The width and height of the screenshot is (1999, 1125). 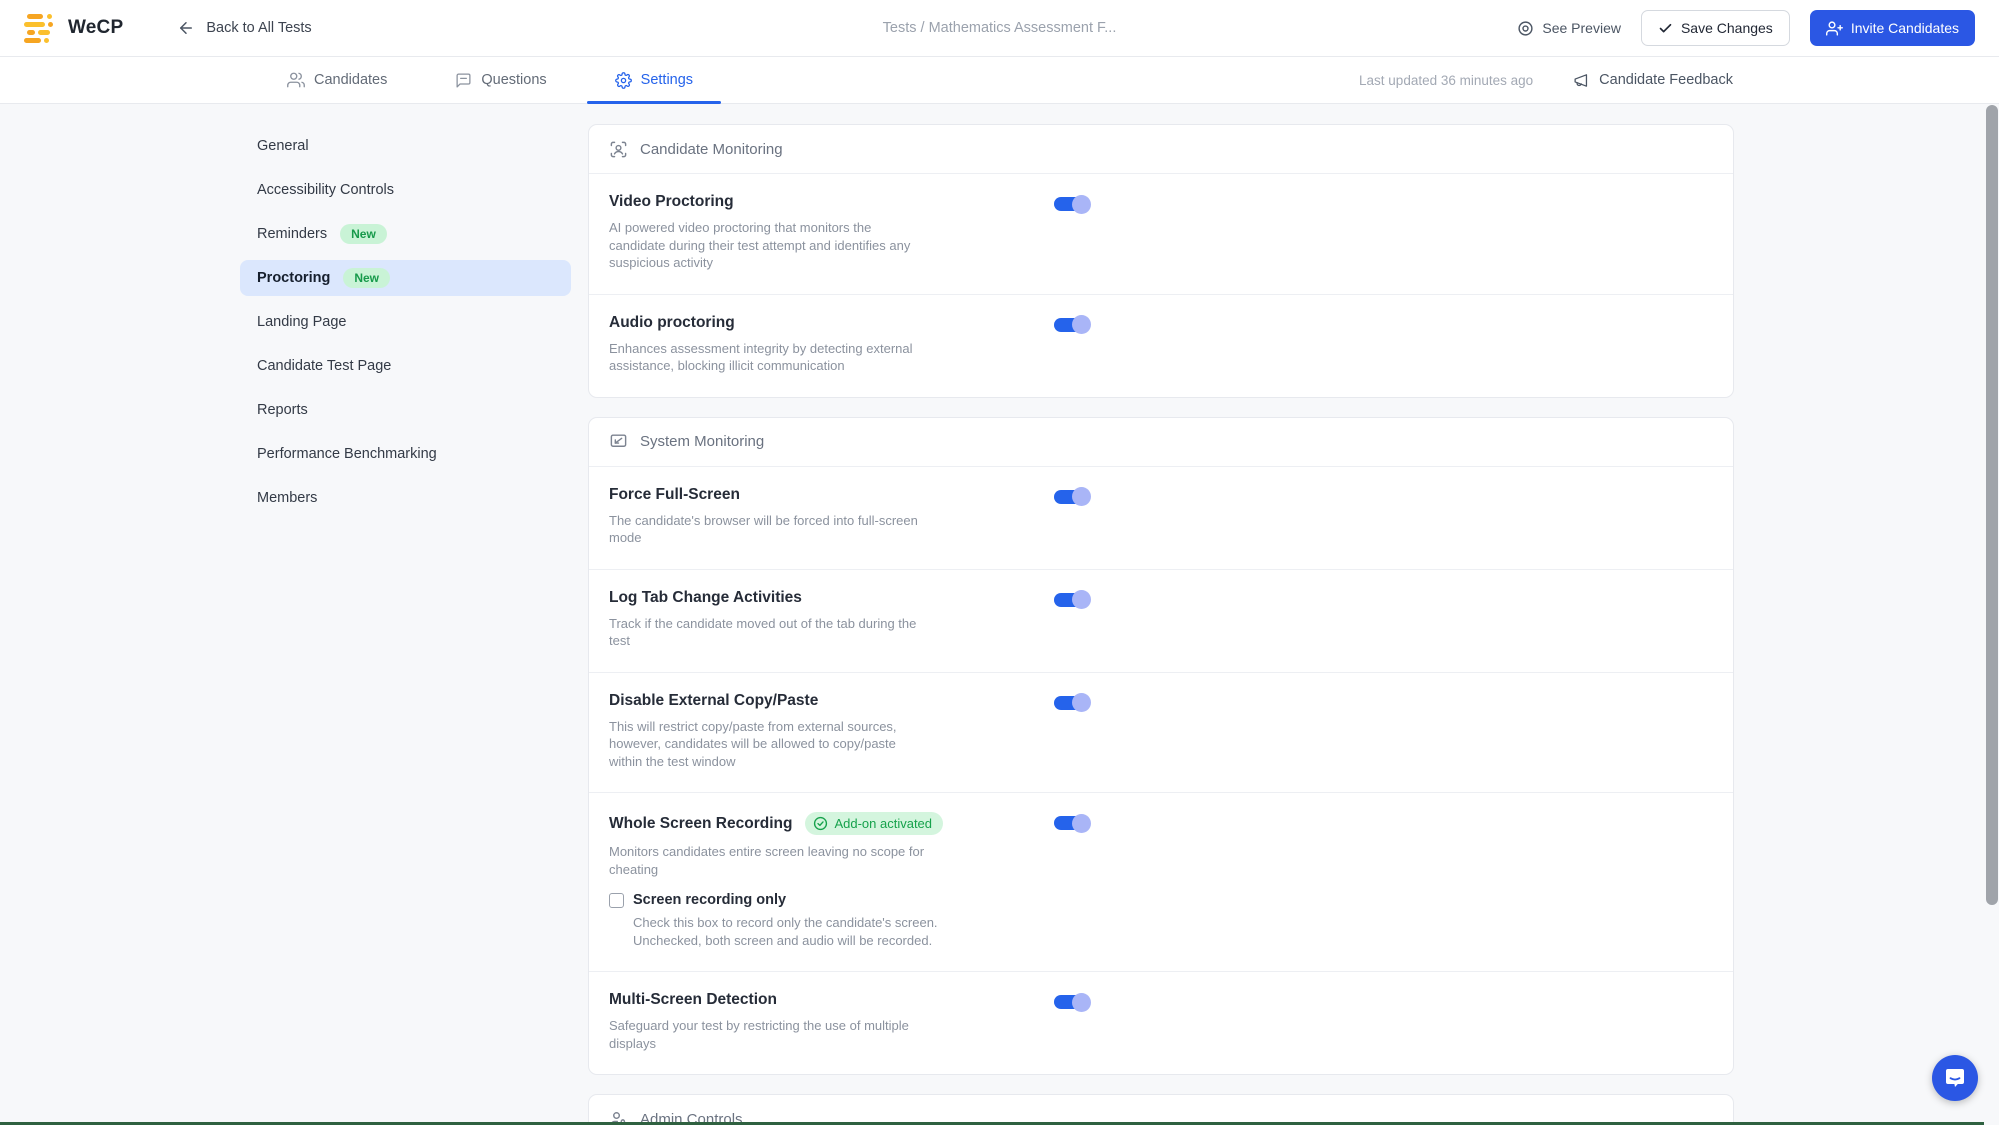 What do you see at coordinates (1161, 149) in the screenshot?
I see `section-header: Candidate Monitoring` at bounding box center [1161, 149].